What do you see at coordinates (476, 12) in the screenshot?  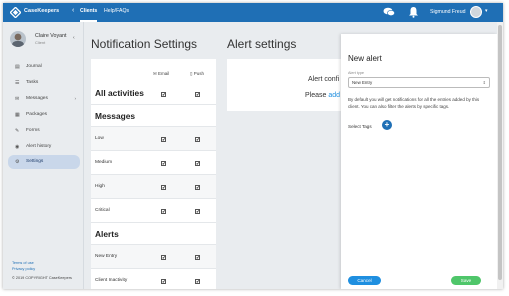 I see `user-avatar` at bounding box center [476, 12].